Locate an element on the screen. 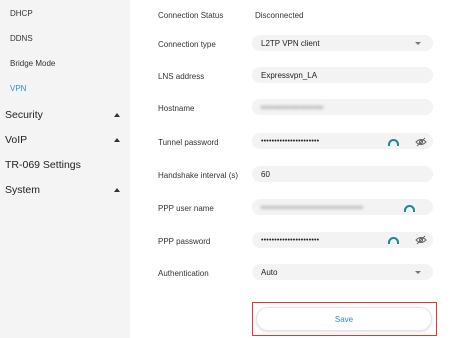 This screenshot has width=474, height=338. sidebar-item-tr069-settings: TR-069 Settings is located at coordinates (64, 165).